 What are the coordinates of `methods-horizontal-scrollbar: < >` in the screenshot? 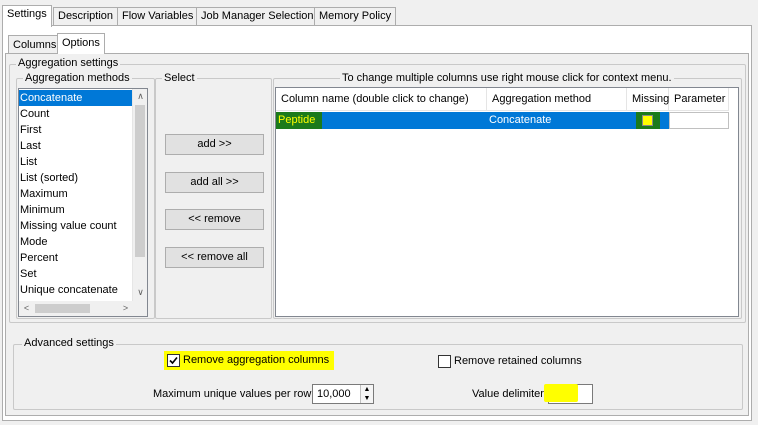 It's located at (76, 308).